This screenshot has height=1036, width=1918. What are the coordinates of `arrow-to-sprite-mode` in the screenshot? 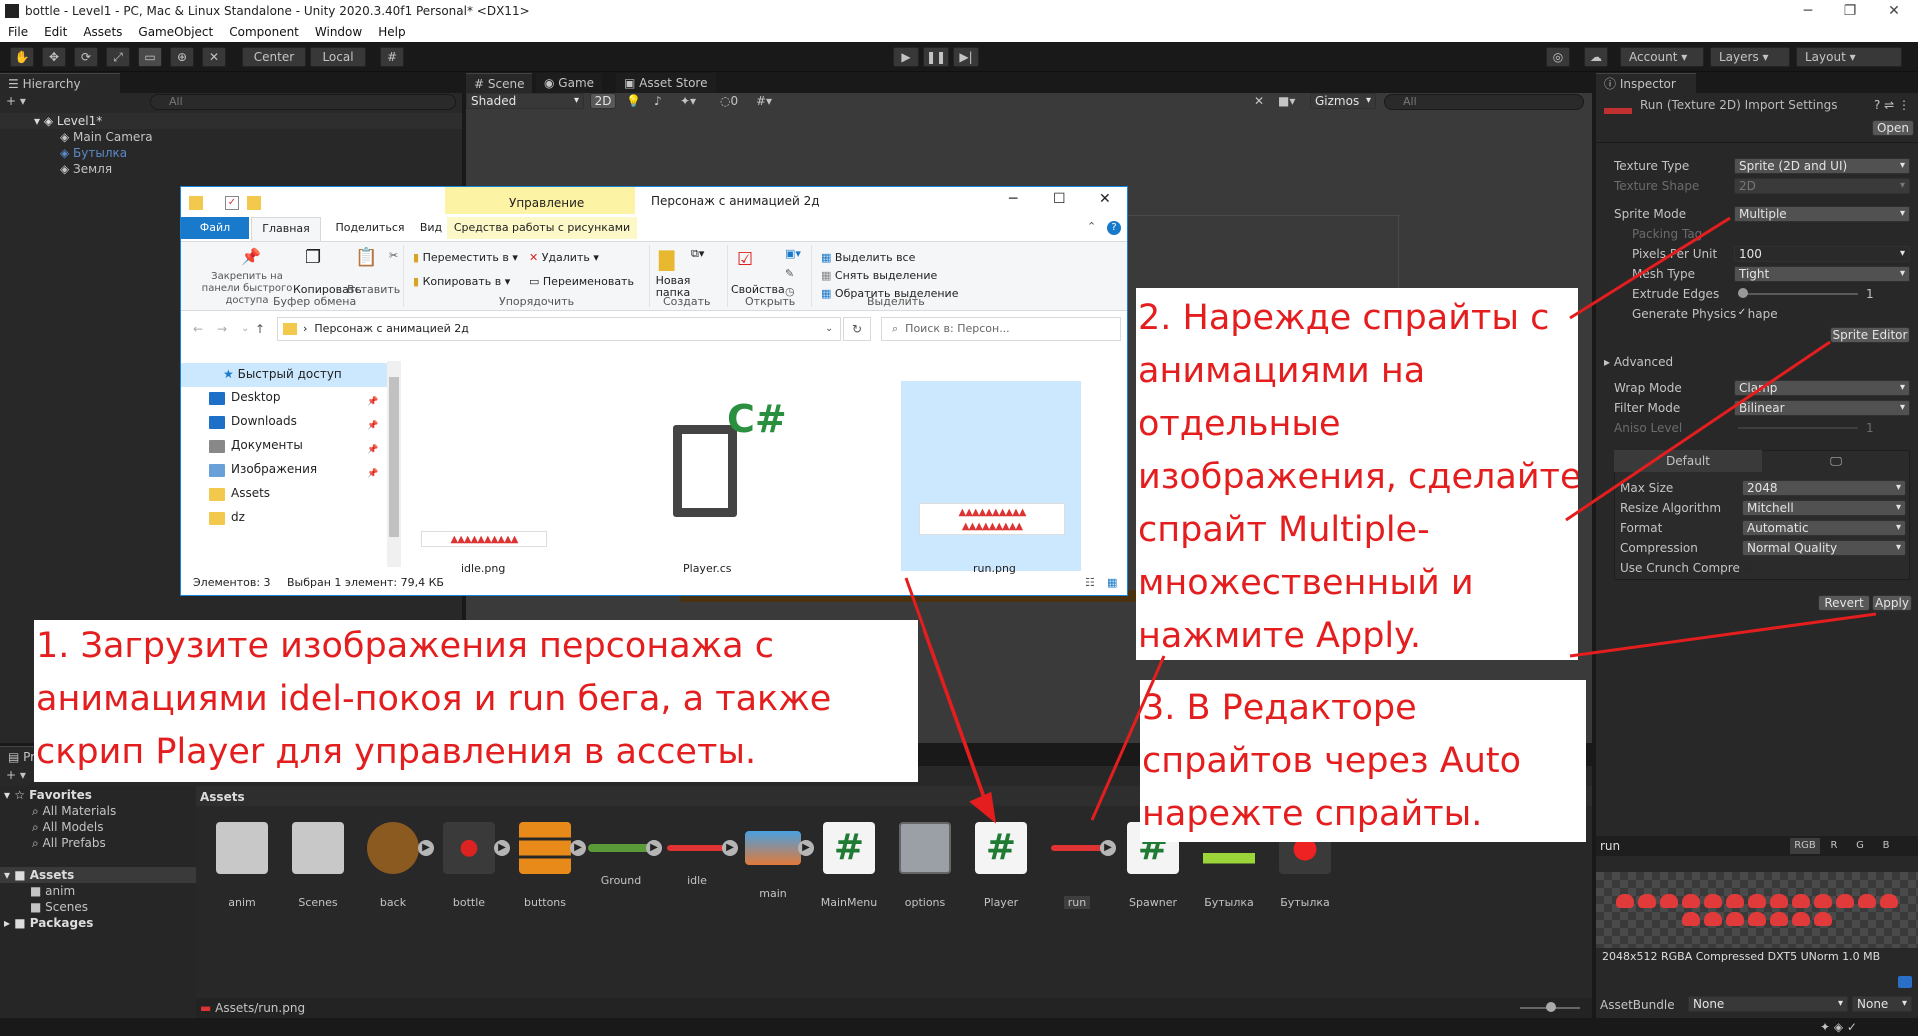 It's located at (1650, 268).